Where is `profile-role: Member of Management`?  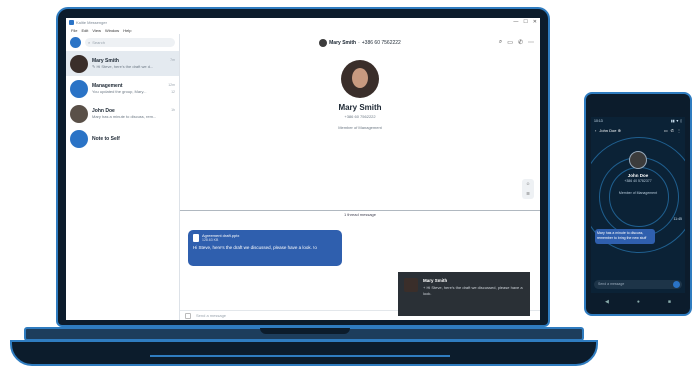 profile-role: Member of Management is located at coordinates (360, 127).